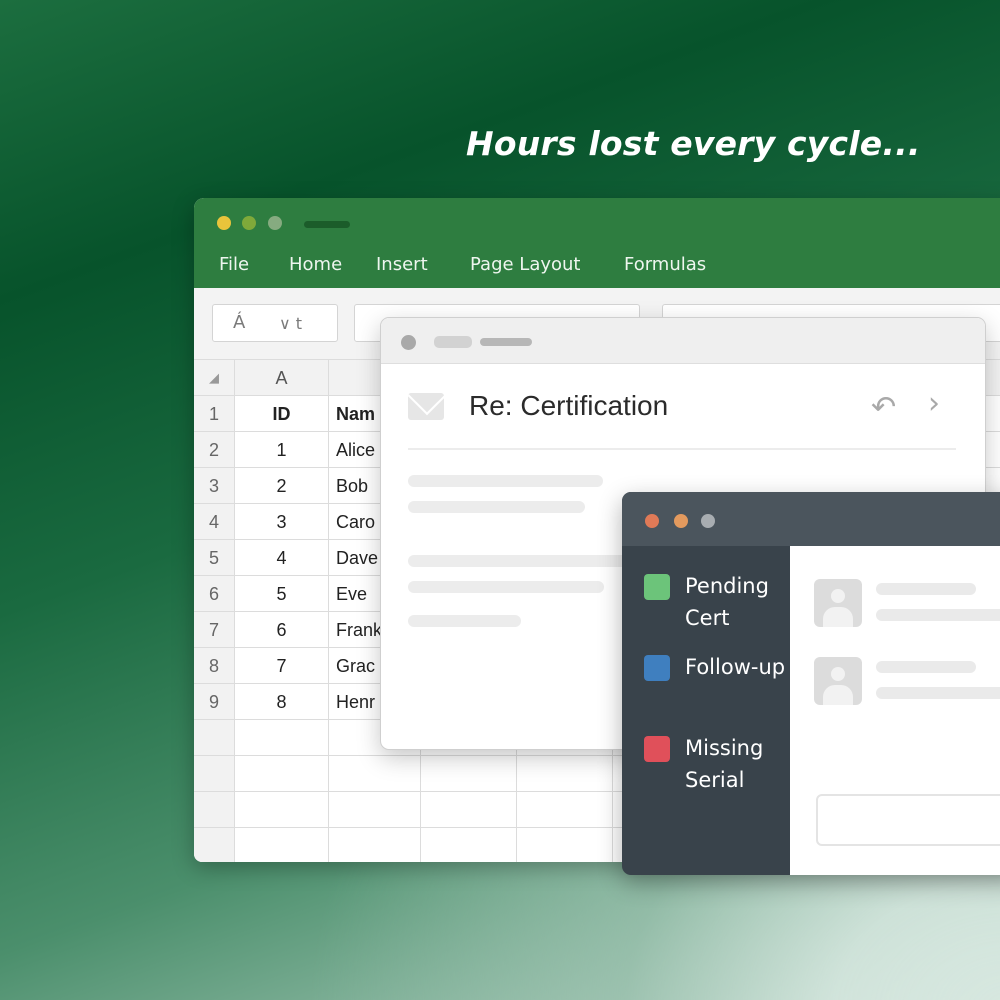  What do you see at coordinates (282, 594) in the screenshot?
I see `cell-id: 5` at bounding box center [282, 594].